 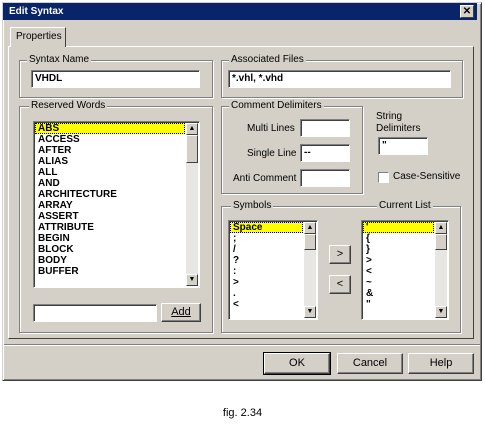 What do you see at coordinates (59, 60) in the screenshot?
I see `syntax-name-label: Syntax Name` at bounding box center [59, 60].